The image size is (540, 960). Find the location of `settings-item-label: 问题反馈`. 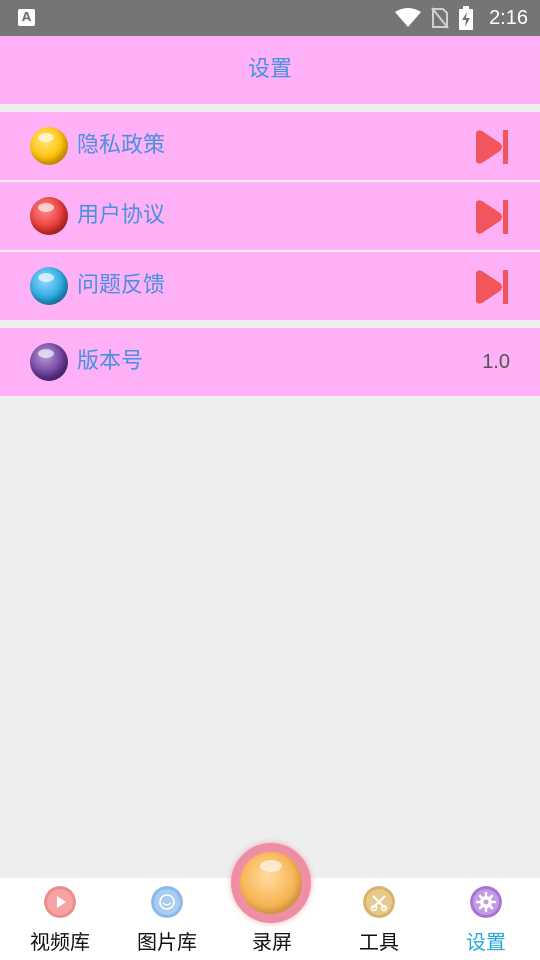

settings-item-label: 问题反馈 is located at coordinates (121, 285).